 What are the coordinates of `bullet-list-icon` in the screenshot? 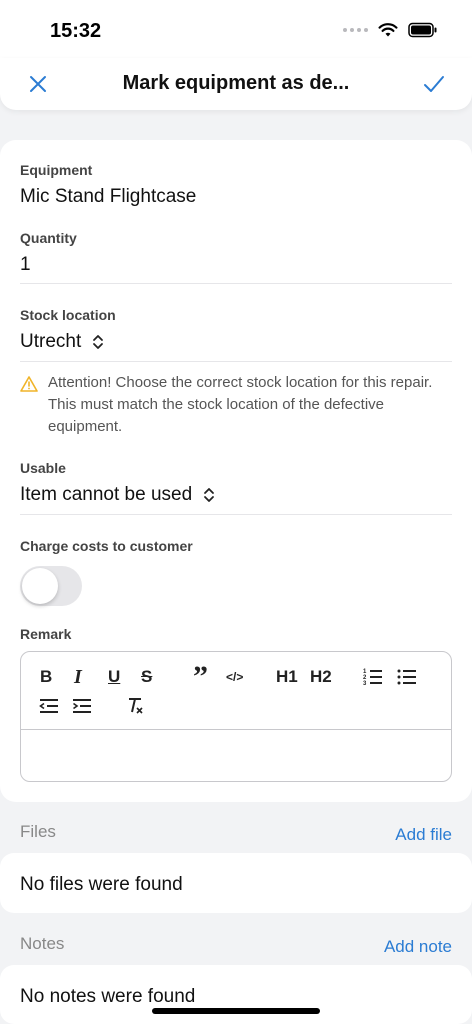 It's located at (407, 677).